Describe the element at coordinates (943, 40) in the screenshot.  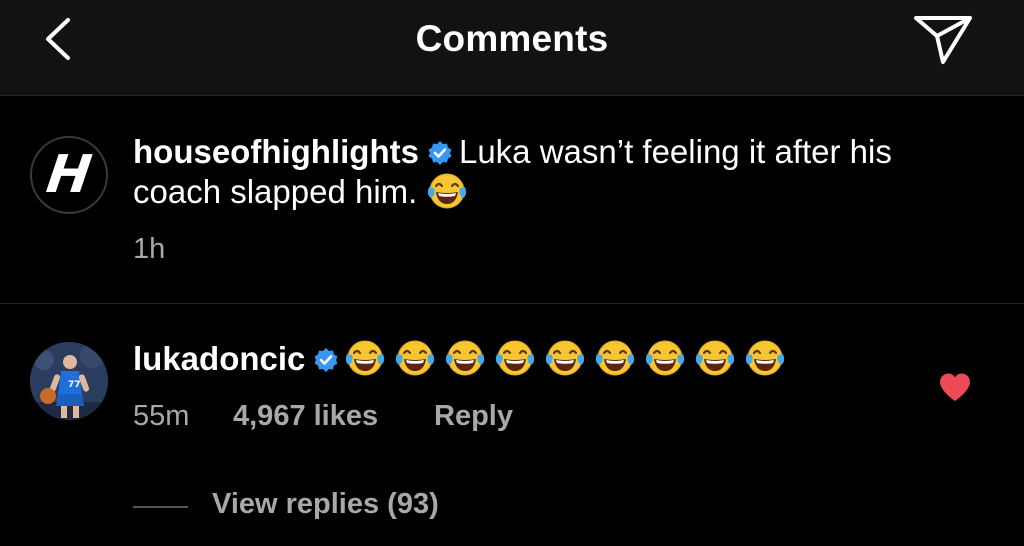
I see `paper-plane-icon` at that location.